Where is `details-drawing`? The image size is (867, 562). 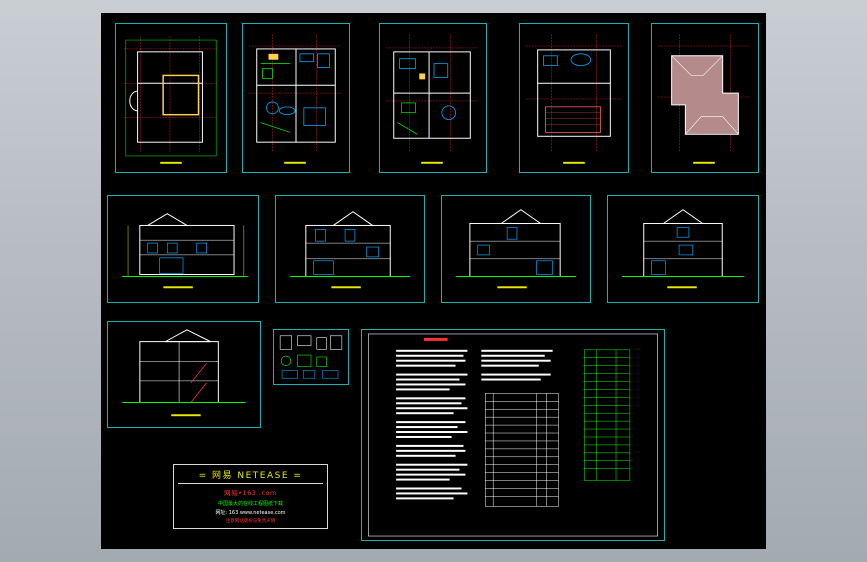 details-drawing is located at coordinates (311, 357).